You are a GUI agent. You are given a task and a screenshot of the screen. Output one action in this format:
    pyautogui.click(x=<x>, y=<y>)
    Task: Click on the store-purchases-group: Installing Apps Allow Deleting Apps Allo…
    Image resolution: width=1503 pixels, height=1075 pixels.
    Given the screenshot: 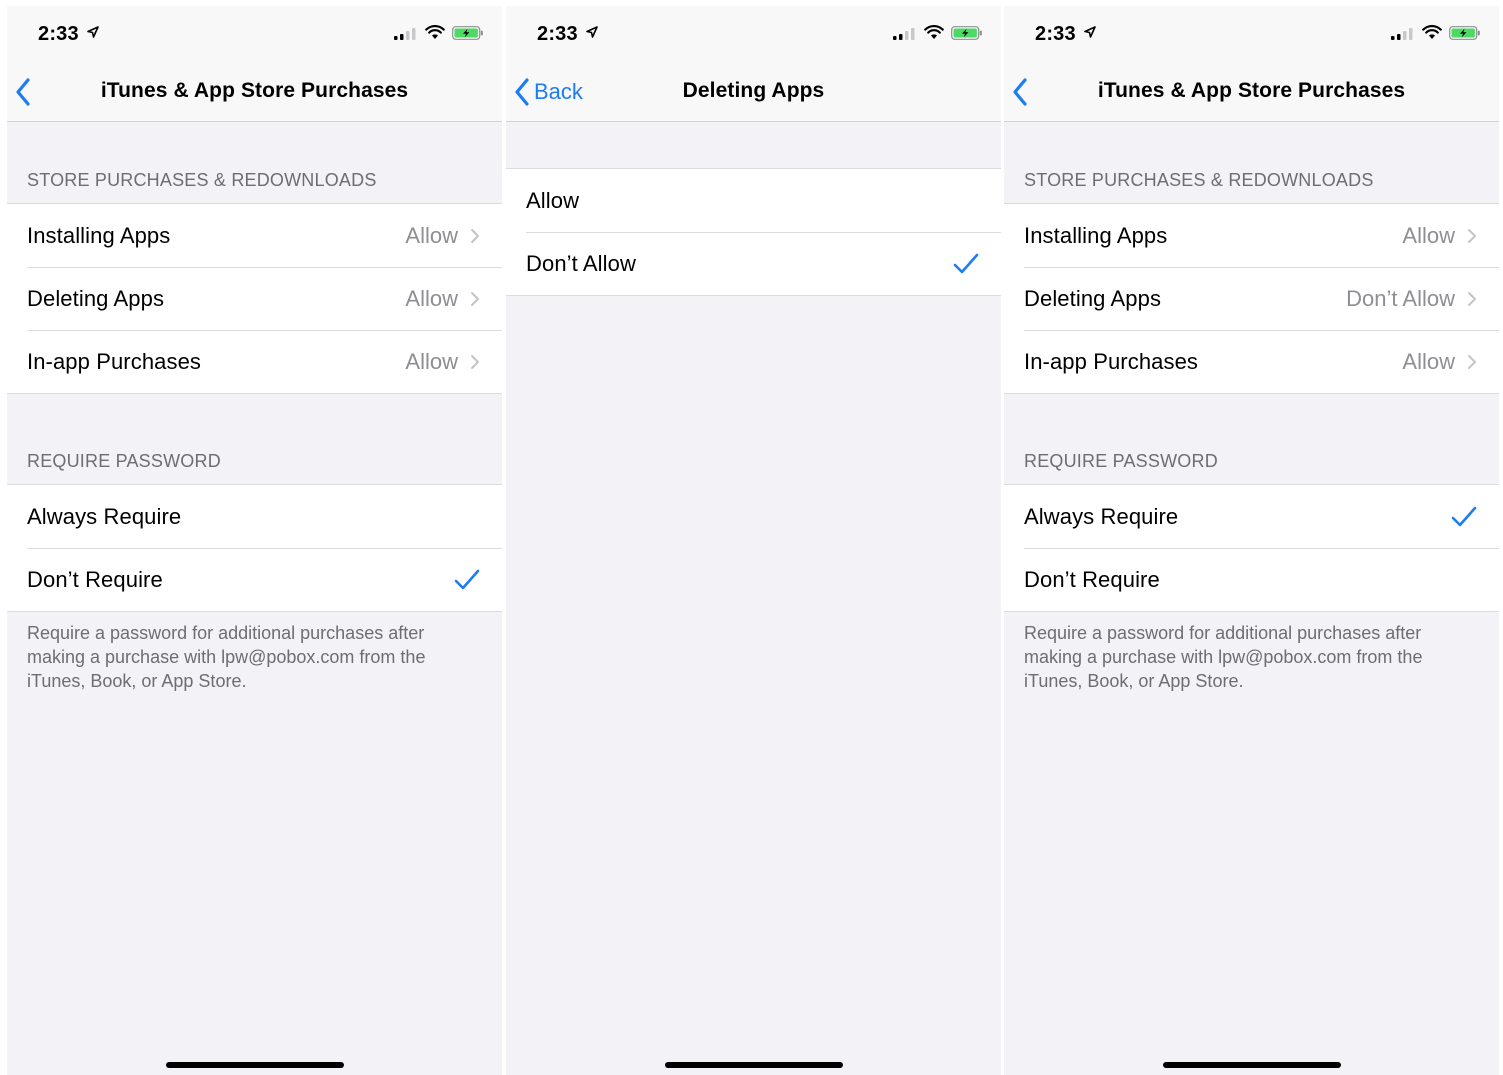 What is the action you would take?
    pyautogui.click(x=254, y=298)
    